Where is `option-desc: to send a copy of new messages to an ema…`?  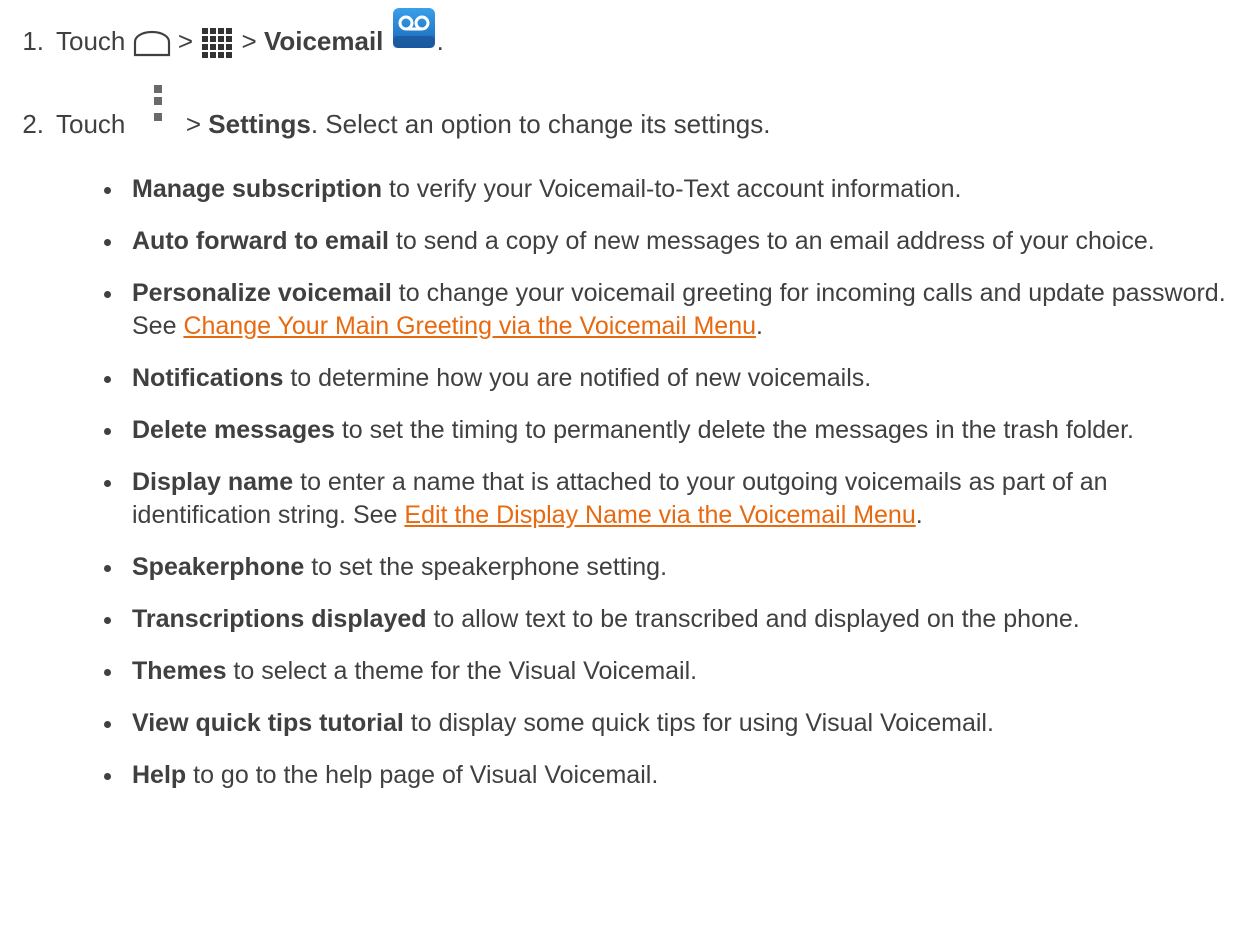
option-desc: to send a copy of new messages to an ema… is located at coordinates (771, 241).